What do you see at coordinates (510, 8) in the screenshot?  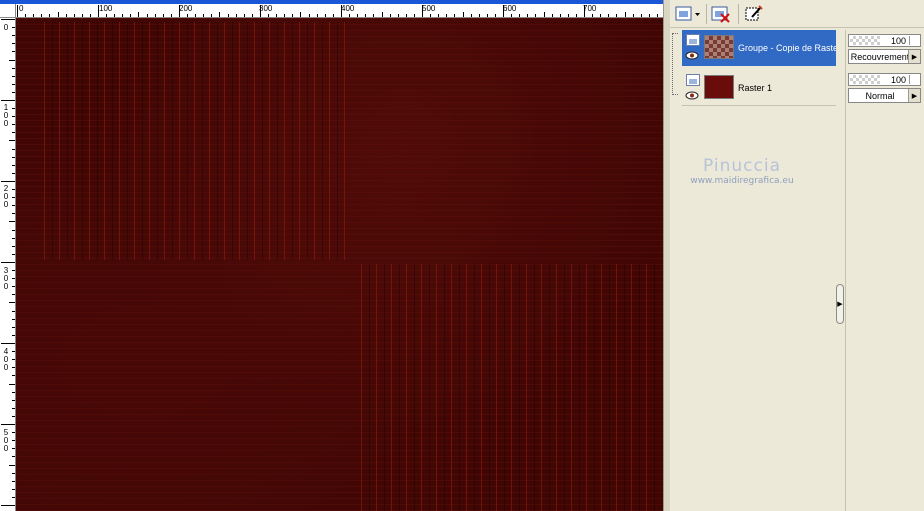 I see `ruler-label-600: 600` at bounding box center [510, 8].